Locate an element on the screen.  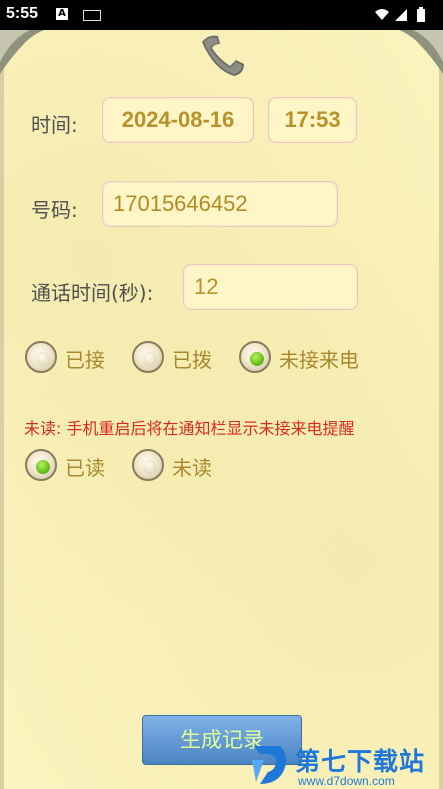
status-icons is located at coordinates (400, 14).